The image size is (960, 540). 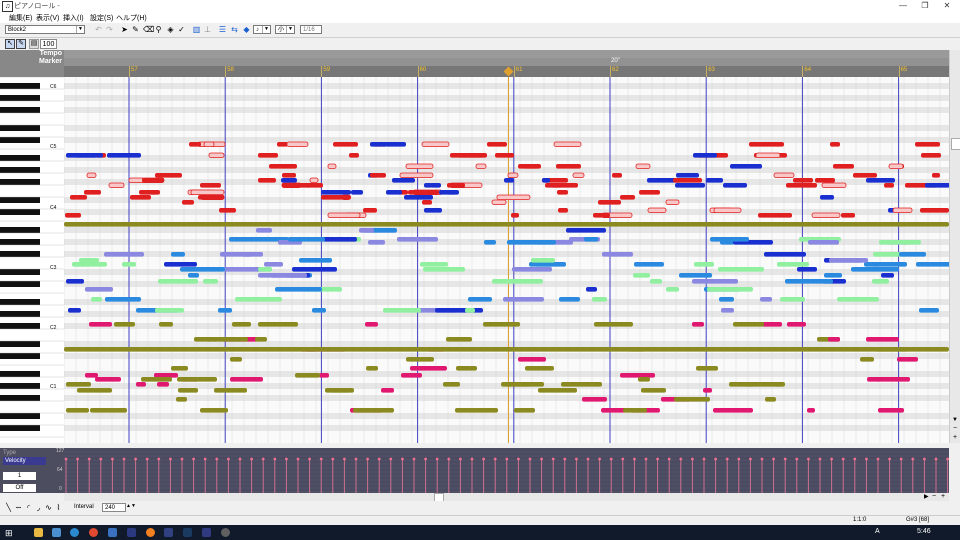 I want to click on redo-icon: ↷, so click(x=109, y=29).